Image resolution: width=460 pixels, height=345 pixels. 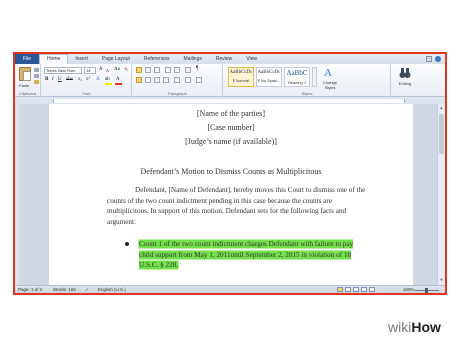 I want to click on wikihow-watermark: wikiHow, so click(x=414, y=327).